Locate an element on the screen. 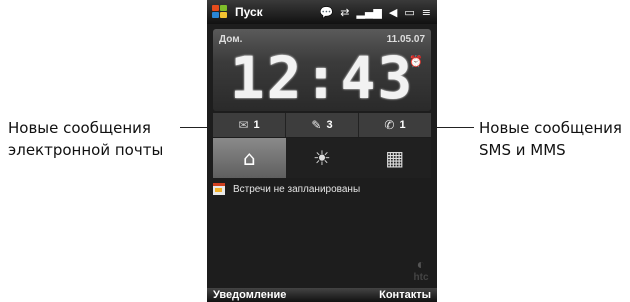 This screenshot has width=630, height=302. battery-icon: ▭ is located at coordinates (409, 12).